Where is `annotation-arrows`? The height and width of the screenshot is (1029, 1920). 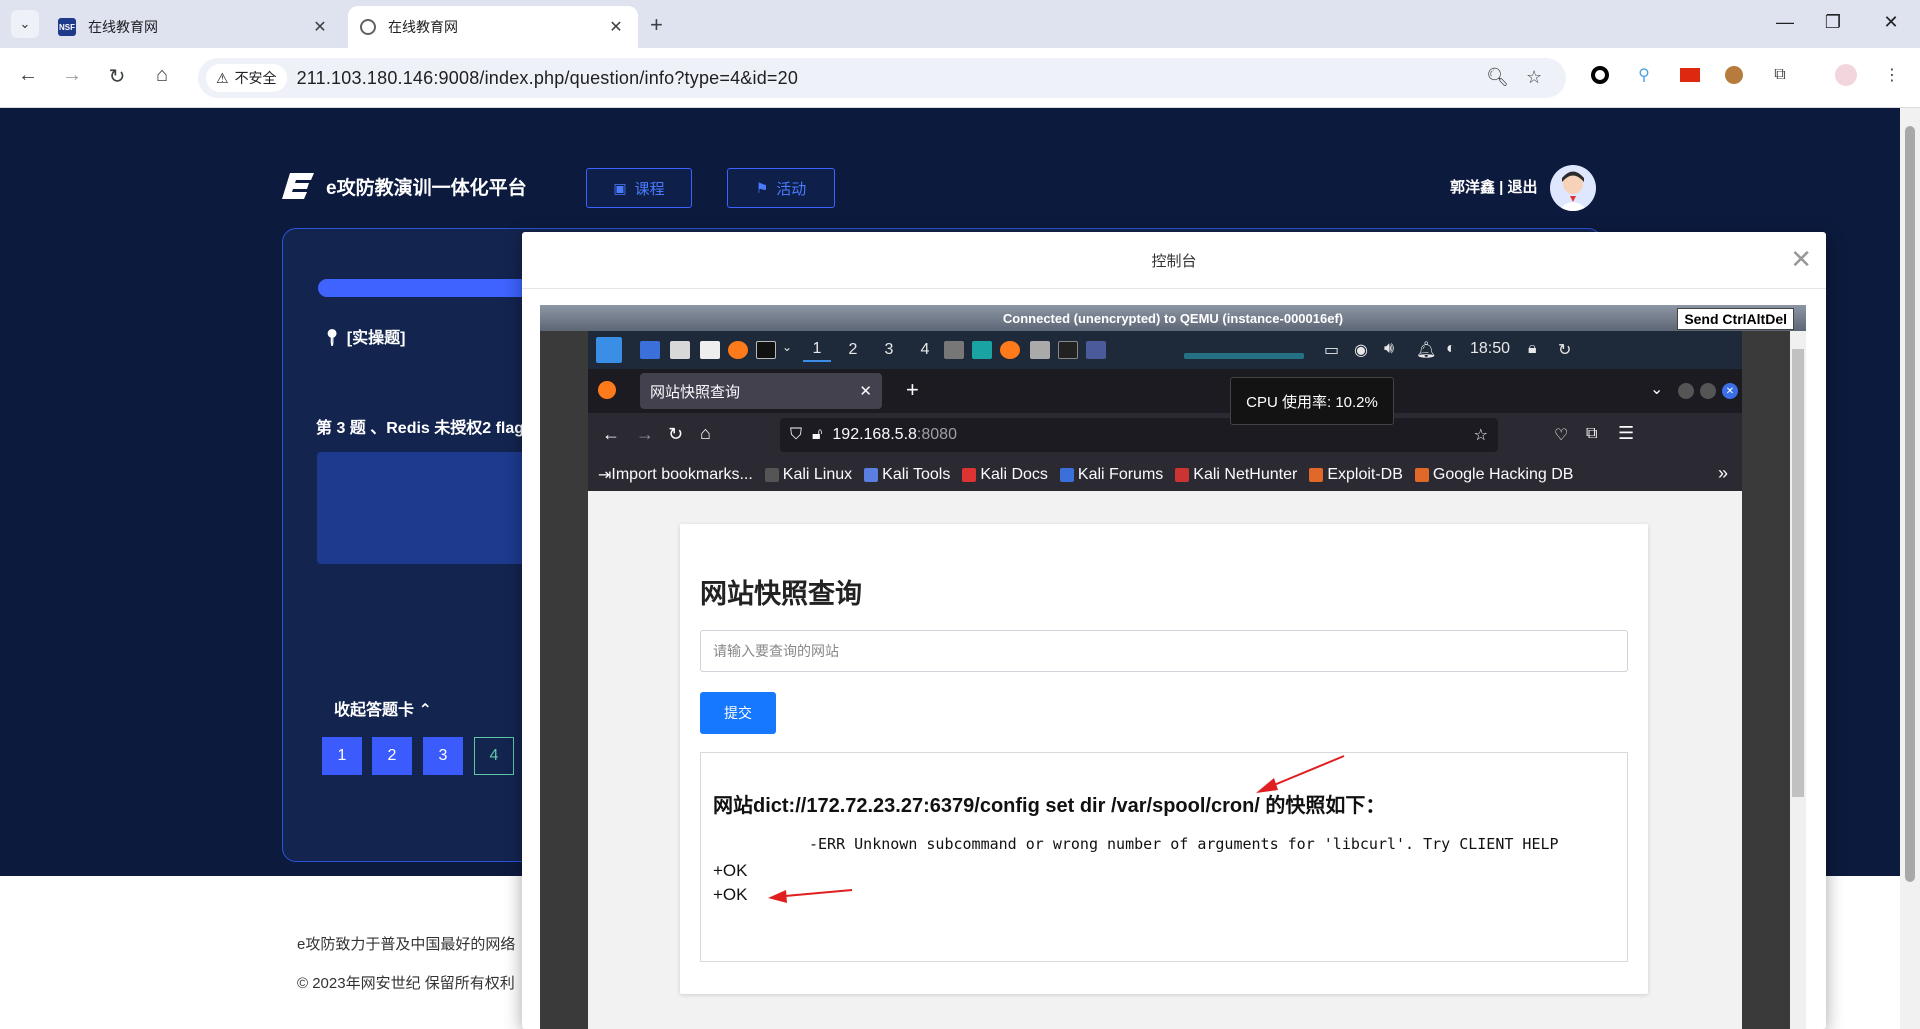 annotation-arrows is located at coordinates (1056, 829).